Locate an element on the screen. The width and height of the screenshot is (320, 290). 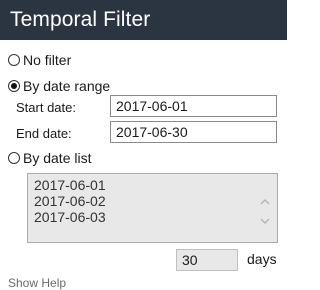
scroll-down-icon is located at coordinates (265, 221).